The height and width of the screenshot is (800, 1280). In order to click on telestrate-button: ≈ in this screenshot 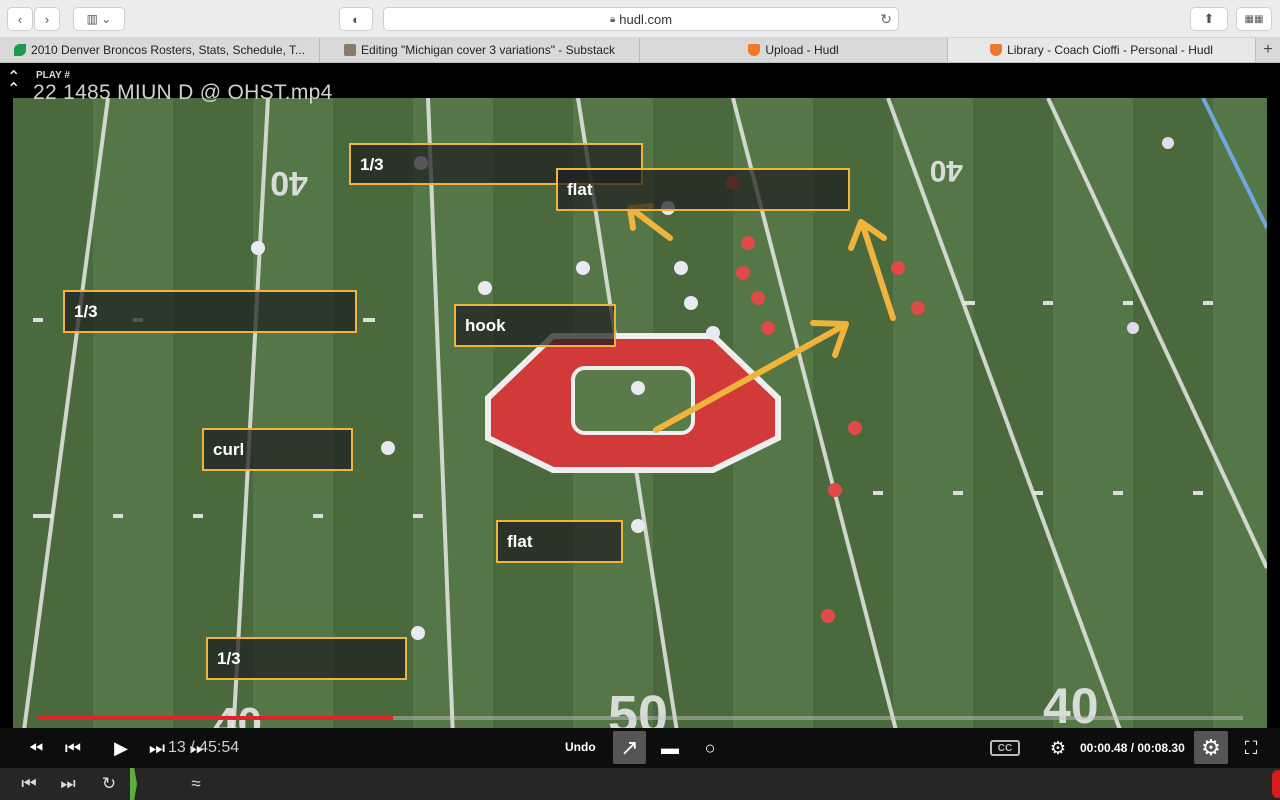, I will do `click(196, 784)`.